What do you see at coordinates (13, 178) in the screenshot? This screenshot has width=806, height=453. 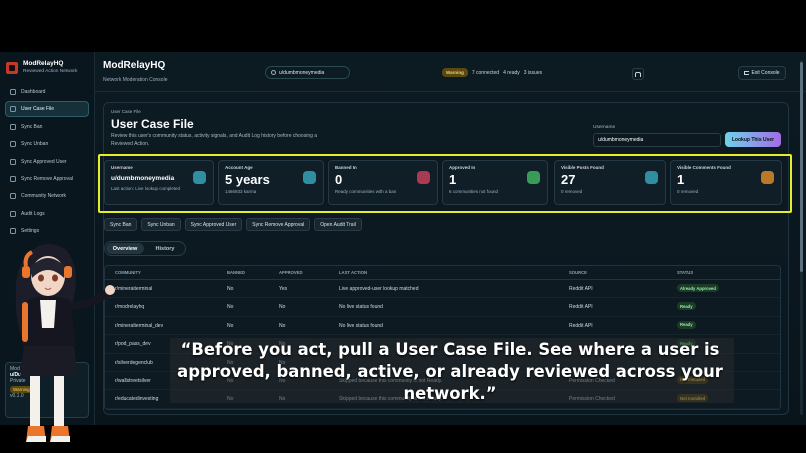 I see `user-remove-icon` at bounding box center [13, 178].